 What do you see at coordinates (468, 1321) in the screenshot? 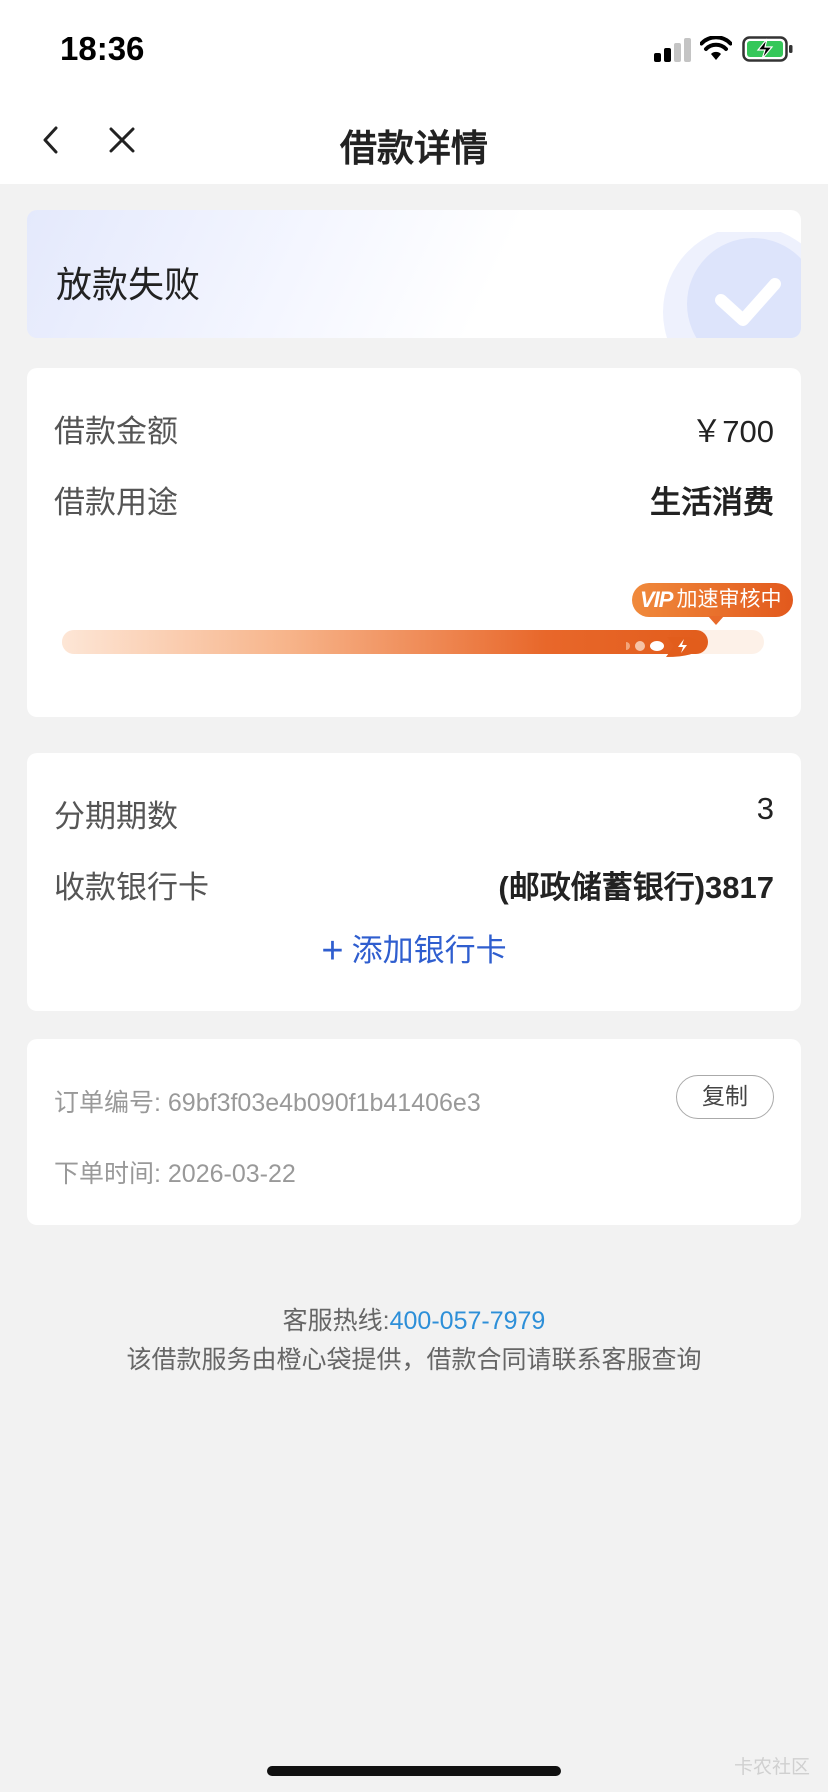
I see `hotline-number-link: 400-057-7979` at bounding box center [468, 1321].